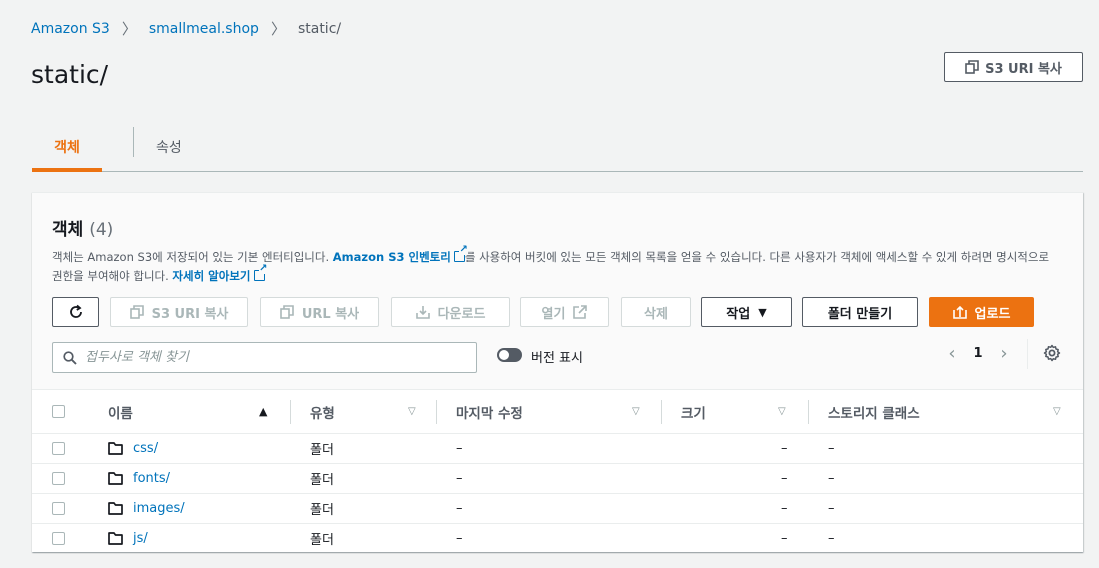  What do you see at coordinates (945, 412) in the screenshot?
I see `column-storage-class: 스토리지 클래스 ▽` at bounding box center [945, 412].